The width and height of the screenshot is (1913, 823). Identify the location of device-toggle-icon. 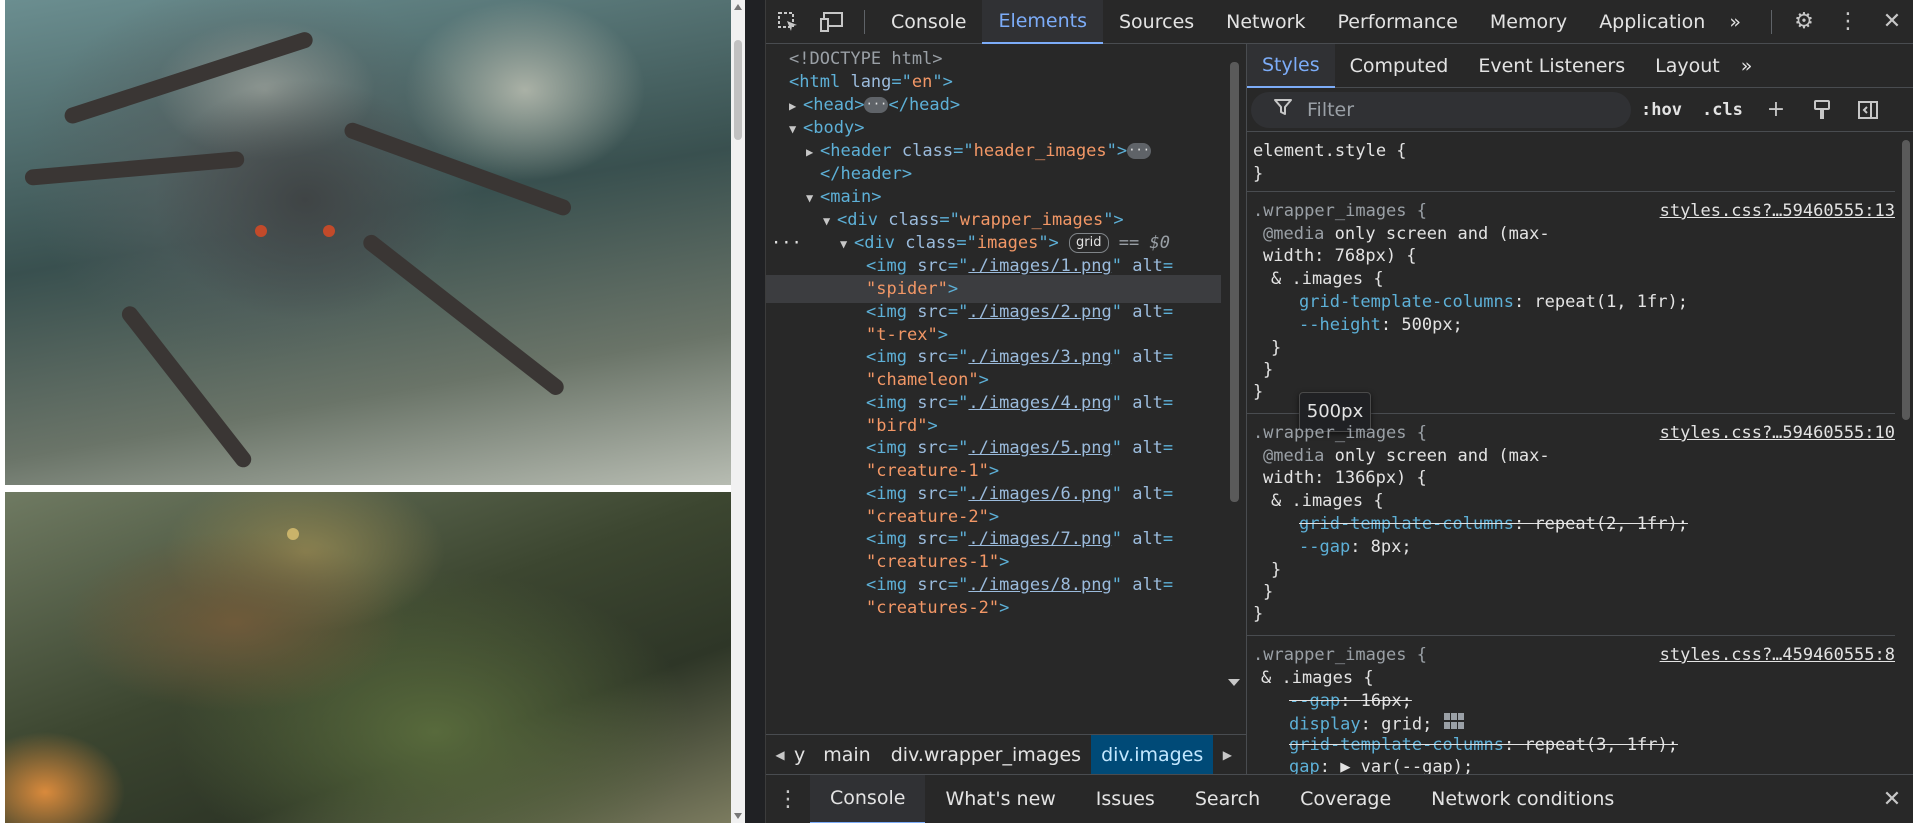
(832, 22).